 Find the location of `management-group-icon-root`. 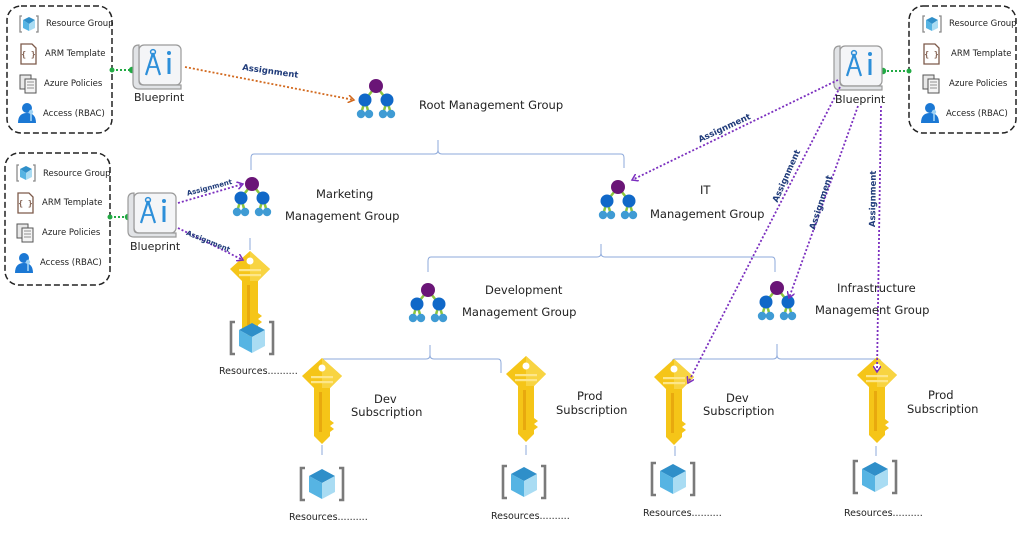

management-group-icon-root is located at coordinates (376, 98).